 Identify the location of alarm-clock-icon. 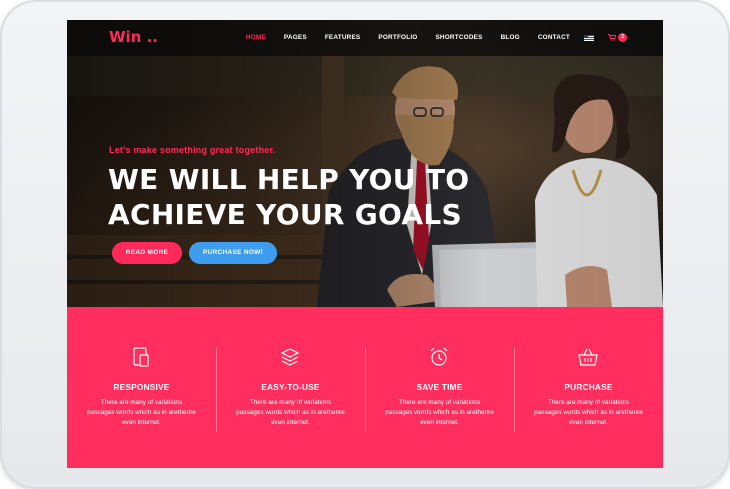
(439, 356).